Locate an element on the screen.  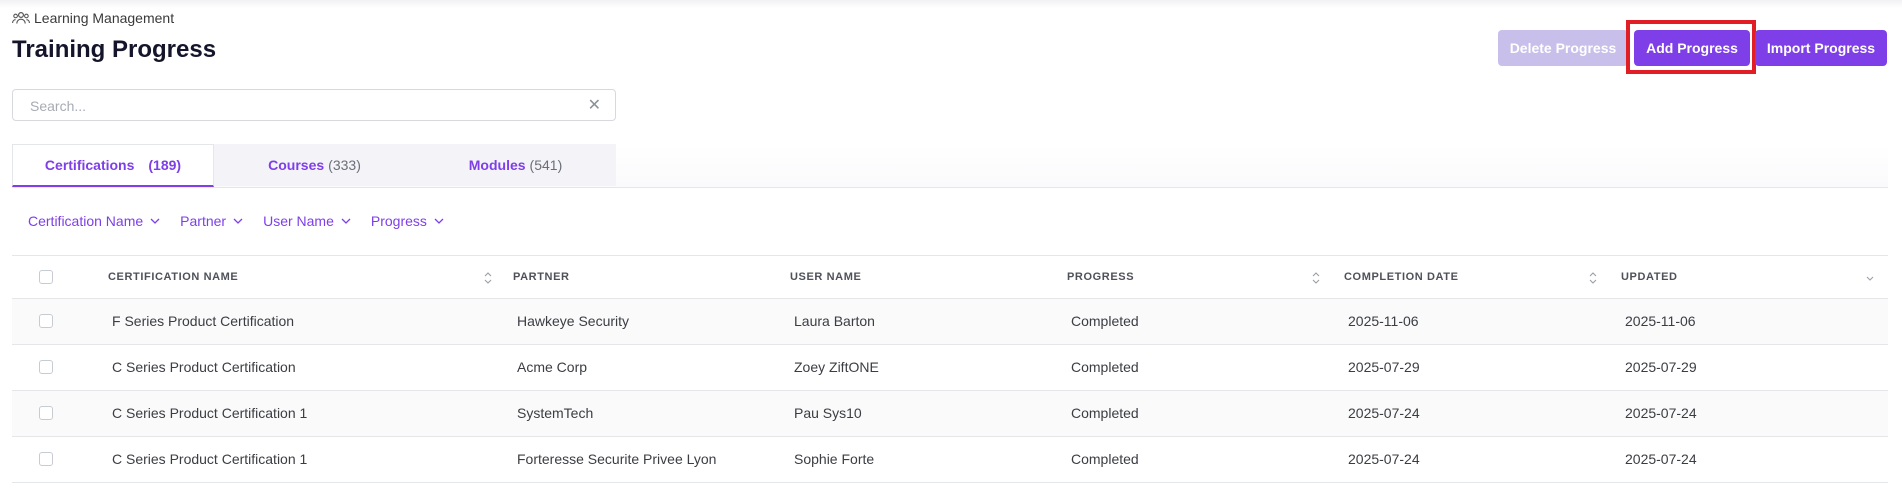
add-progress-button: Add Progress is located at coordinates (1692, 48).